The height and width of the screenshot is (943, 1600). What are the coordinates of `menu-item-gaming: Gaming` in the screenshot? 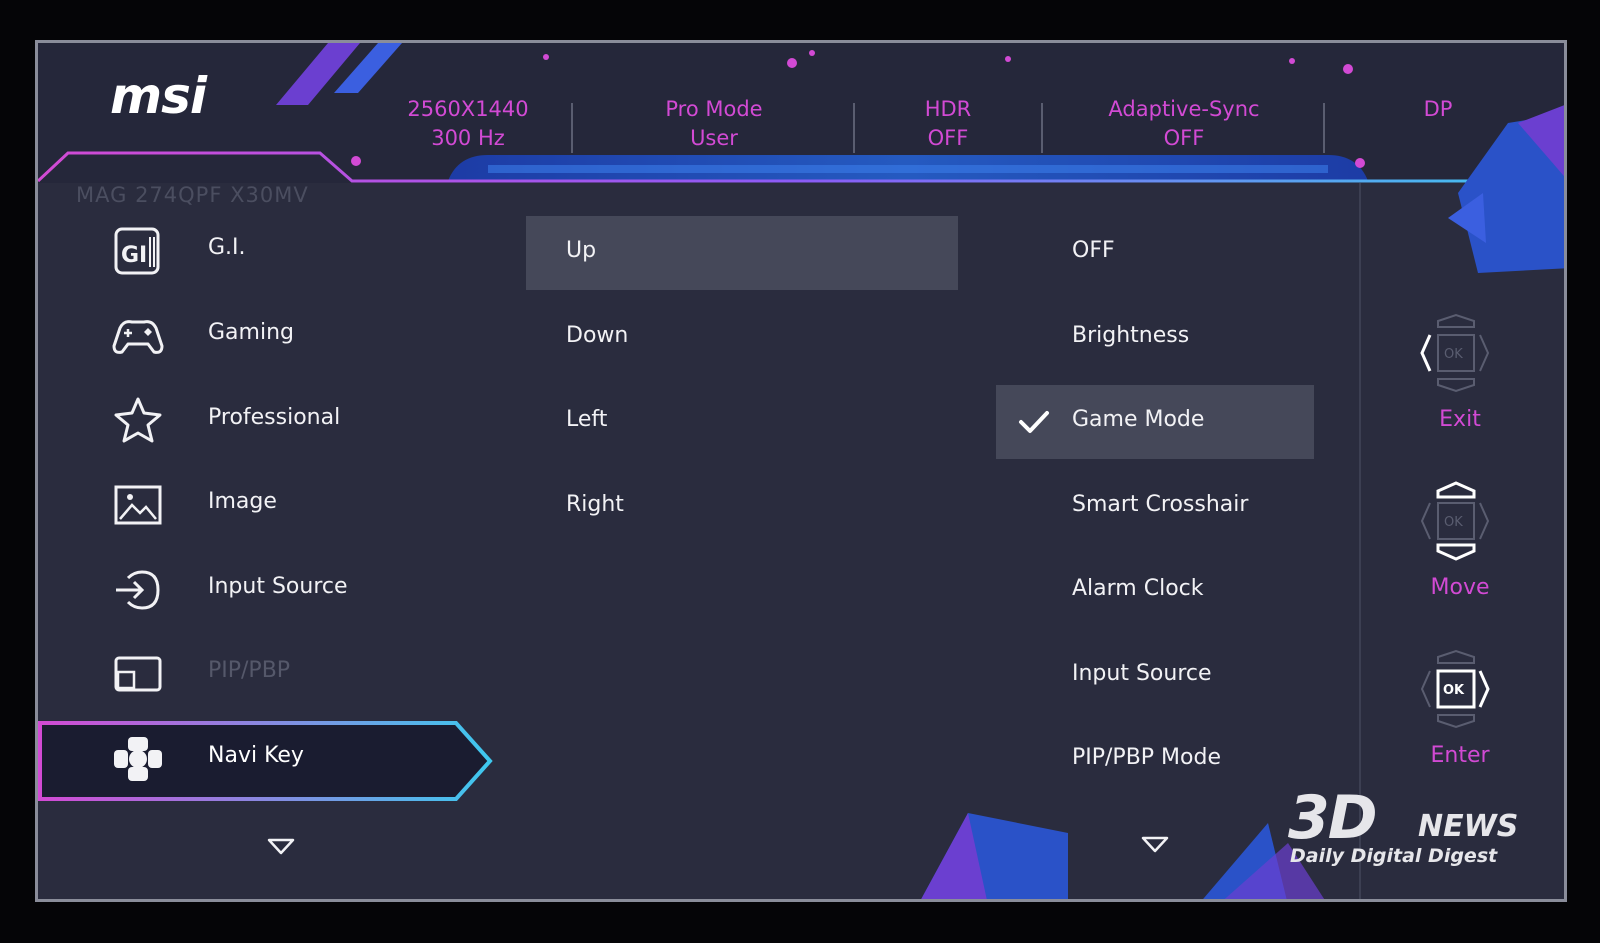 It's located at (284, 336).